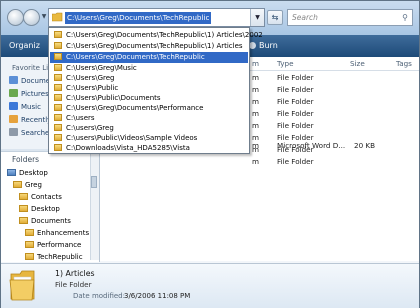 The height and width of the screenshot is (308, 420). What do you see at coordinates (350, 17) in the screenshot?
I see `search-input: Search ⚲` at bounding box center [350, 17].